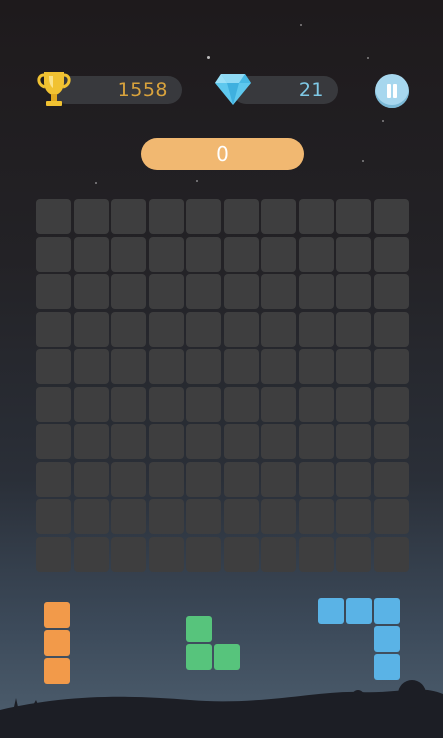  I want to click on blue-j-piece, so click(359, 639).